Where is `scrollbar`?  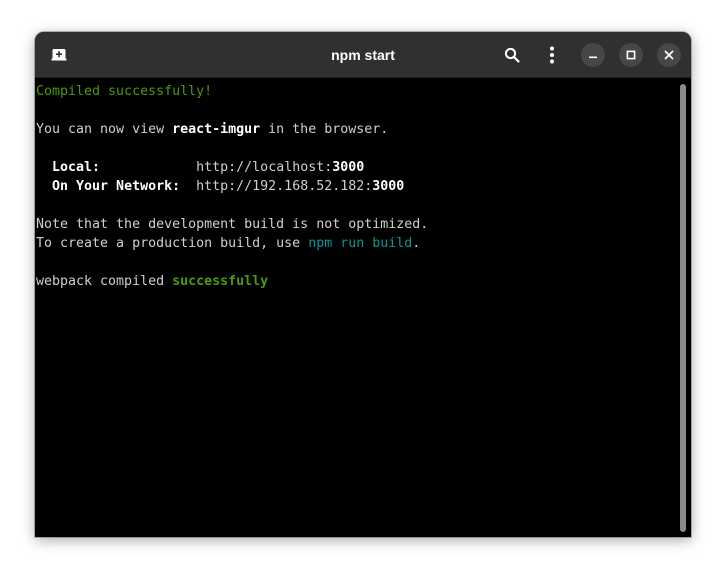
scrollbar is located at coordinates (683, 308).